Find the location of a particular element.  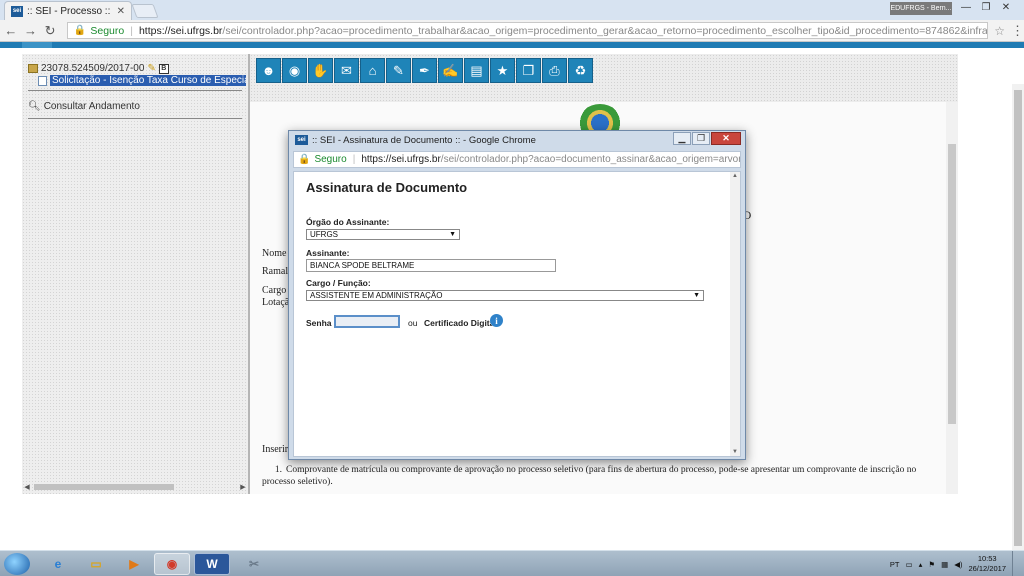

sign-icon: ✍ is located at coordinates (450, 70).